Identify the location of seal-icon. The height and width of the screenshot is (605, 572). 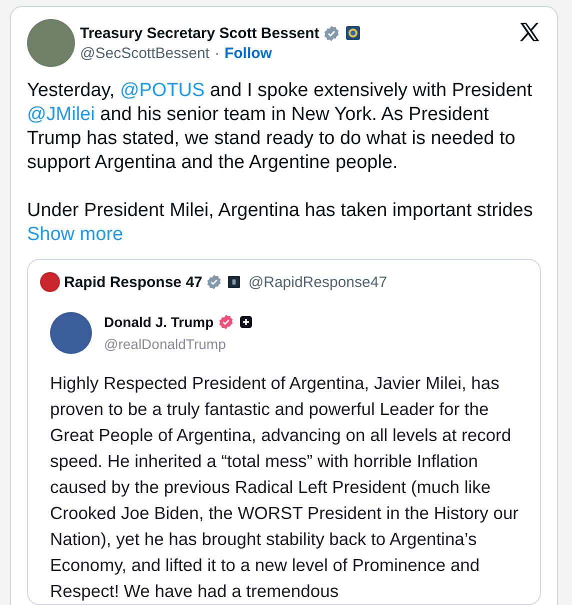
(353, 33).